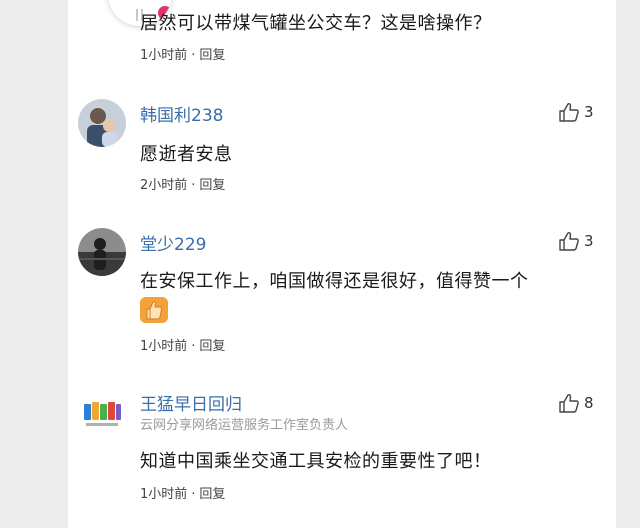  Describe the element at coordinates (316, 461) in the screenshot. I see `comment-text: 知道中国乘坐交通工具安检的重要性了吧！` at that location.